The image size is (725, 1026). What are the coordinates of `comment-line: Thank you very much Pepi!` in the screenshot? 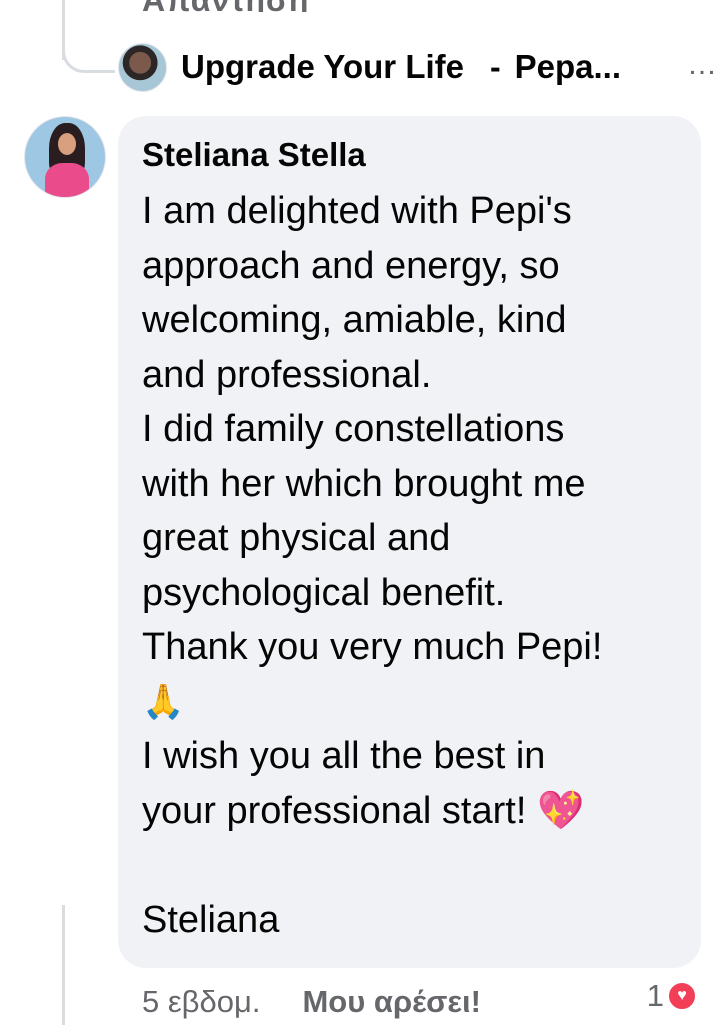 It's located at (372, 647).